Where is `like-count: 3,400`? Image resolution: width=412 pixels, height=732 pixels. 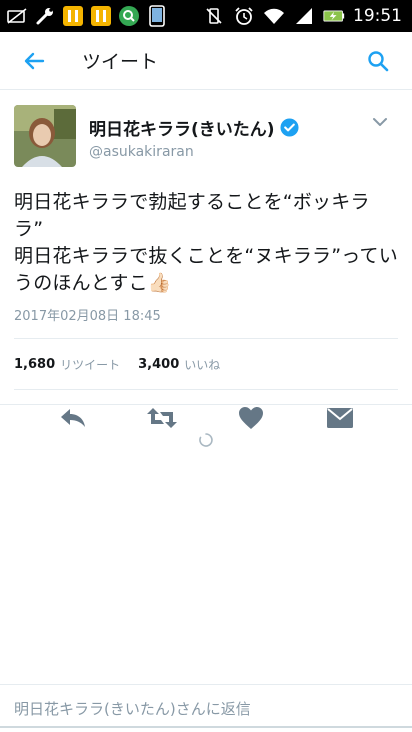 like-count: 3,400 is located at coordinates (158, 364).